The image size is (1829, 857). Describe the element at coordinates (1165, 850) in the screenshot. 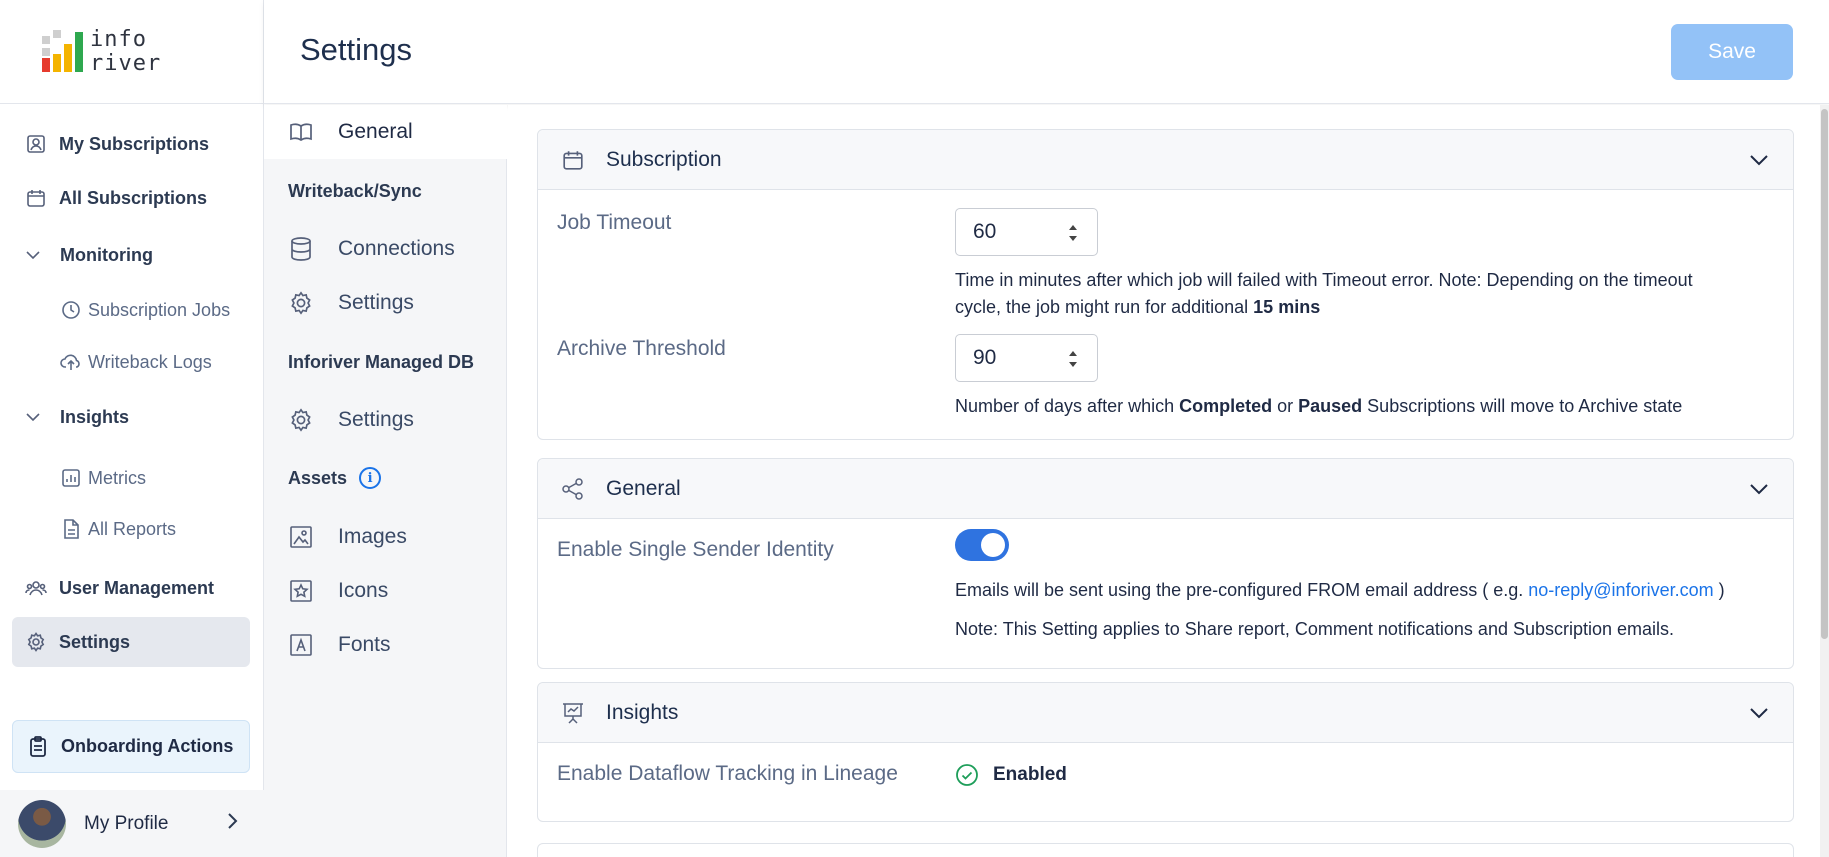

I see `next-card` at that location.